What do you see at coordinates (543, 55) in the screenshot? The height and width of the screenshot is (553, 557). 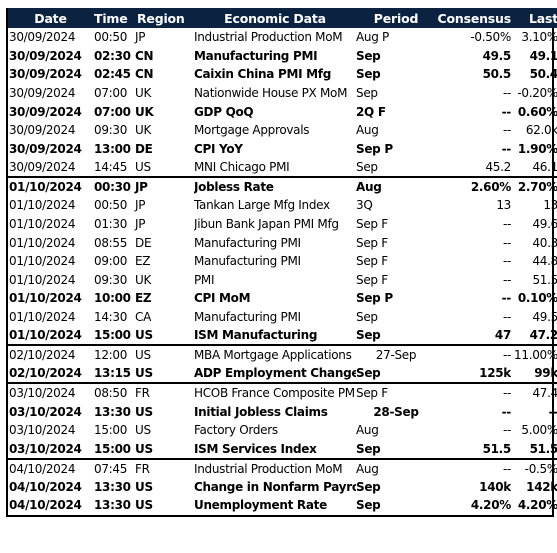 I see `cell-last: 49.1` at bounding box center [543, 55].